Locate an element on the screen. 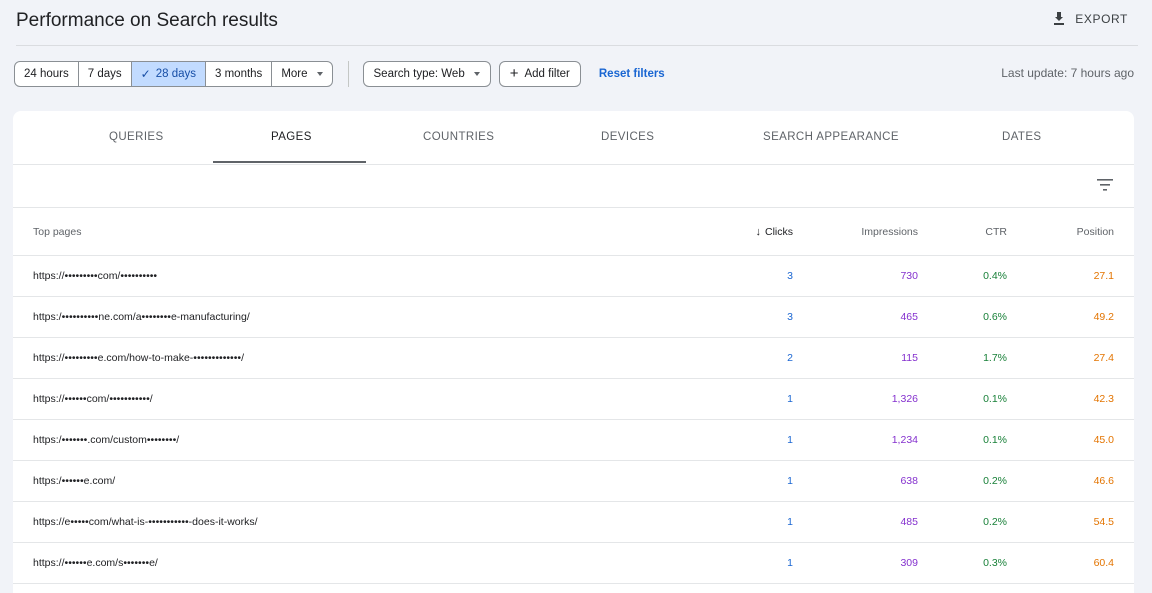  header-impressions: Impressions is located at coordinates (889, 232).